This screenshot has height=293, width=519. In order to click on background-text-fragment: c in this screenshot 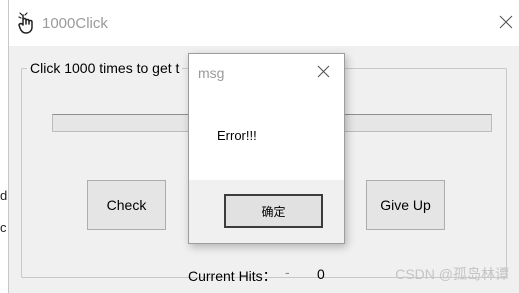, I will do `click(3, 227)`.